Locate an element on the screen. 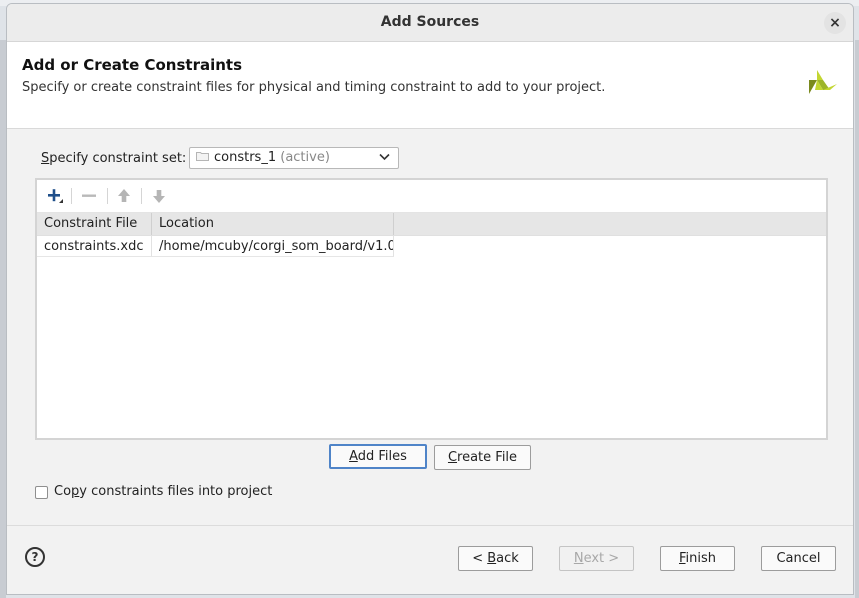  copy-constraints-checkbox is located at coordinates (41, 492).